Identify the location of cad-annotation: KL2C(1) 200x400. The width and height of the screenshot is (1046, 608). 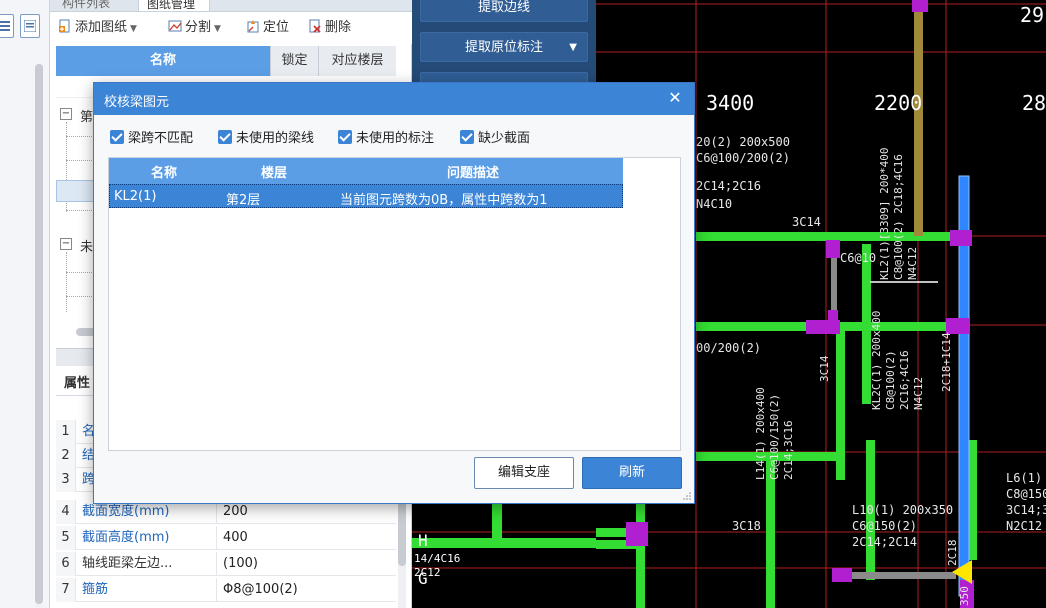
(876, 360).